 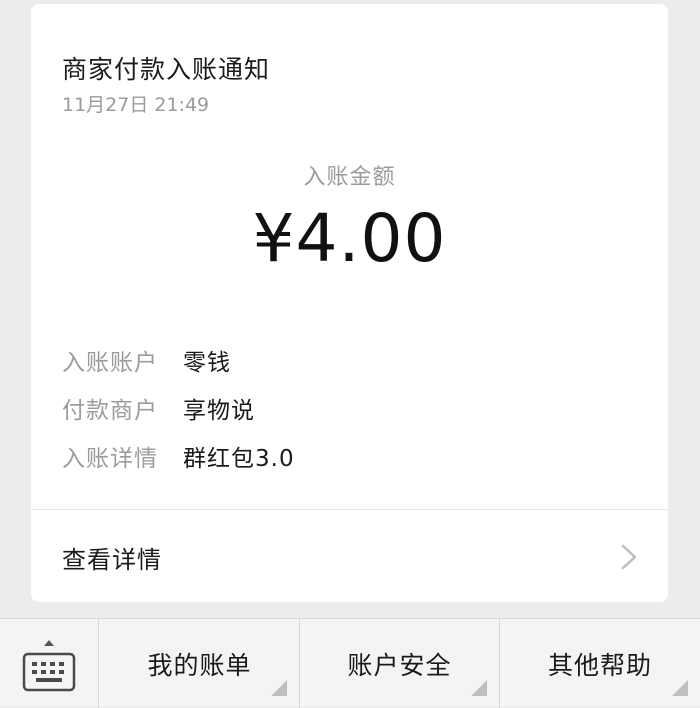 What do you see at coordinates (112, 560) in the screenshot?
I see `view-details-label: 查看详情` at bounding box center [112, 560].